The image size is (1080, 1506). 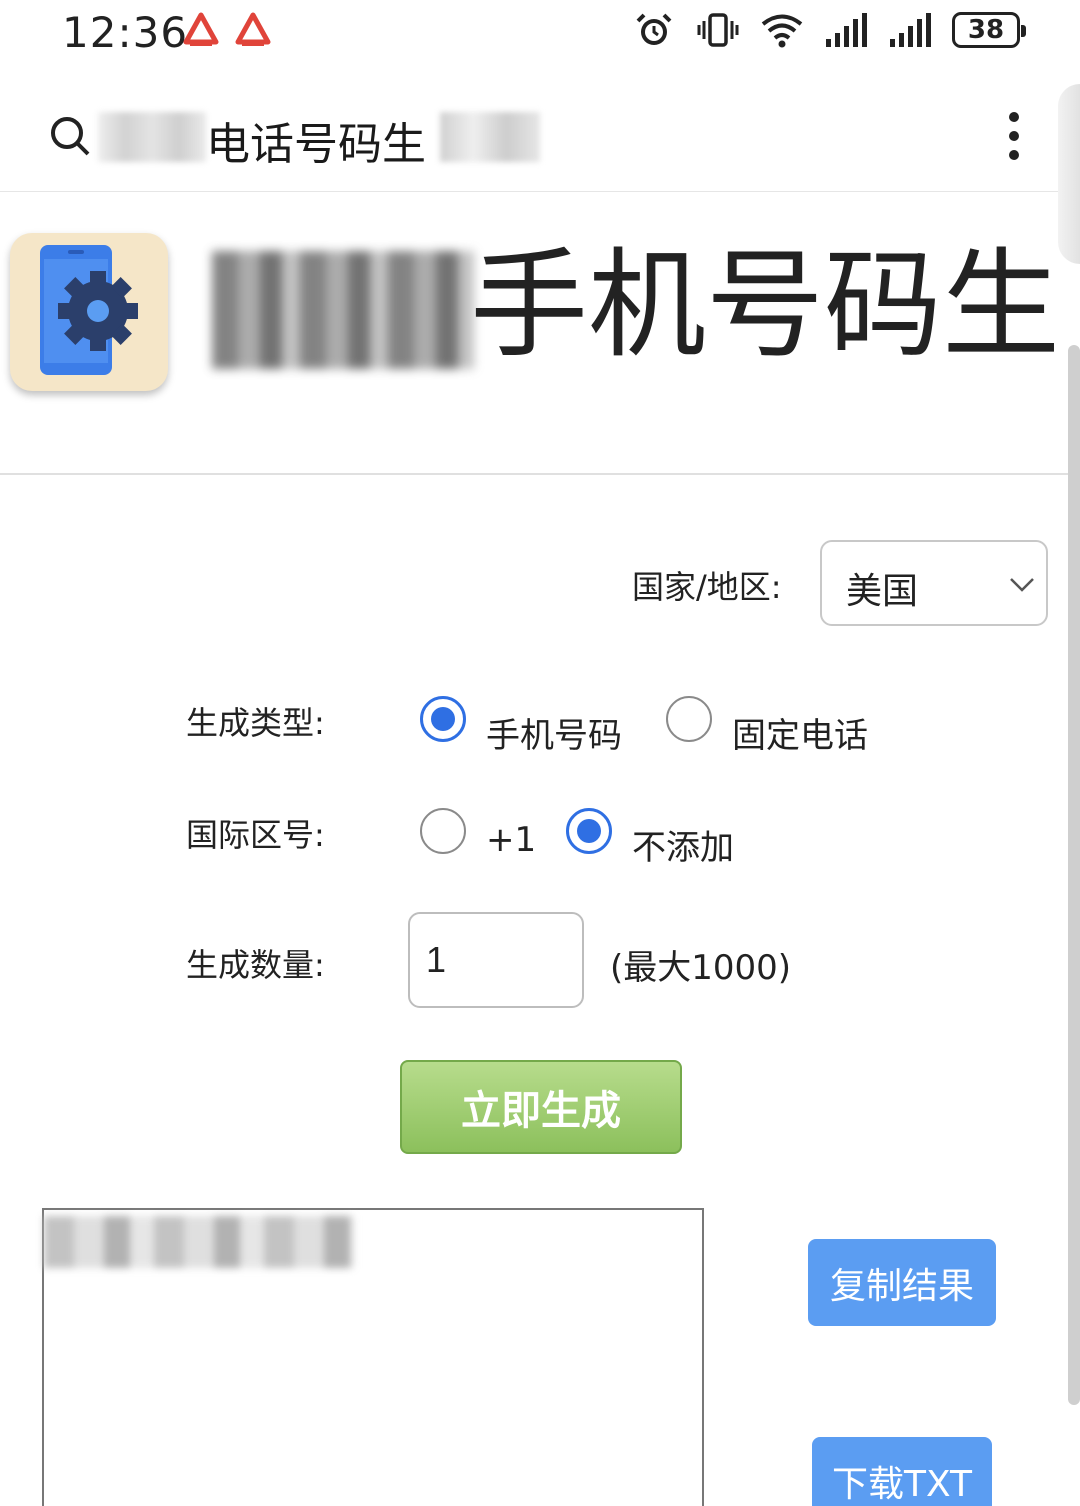 I want to click on address-bar-title: 电话号码生, so click(x=316, y=140).